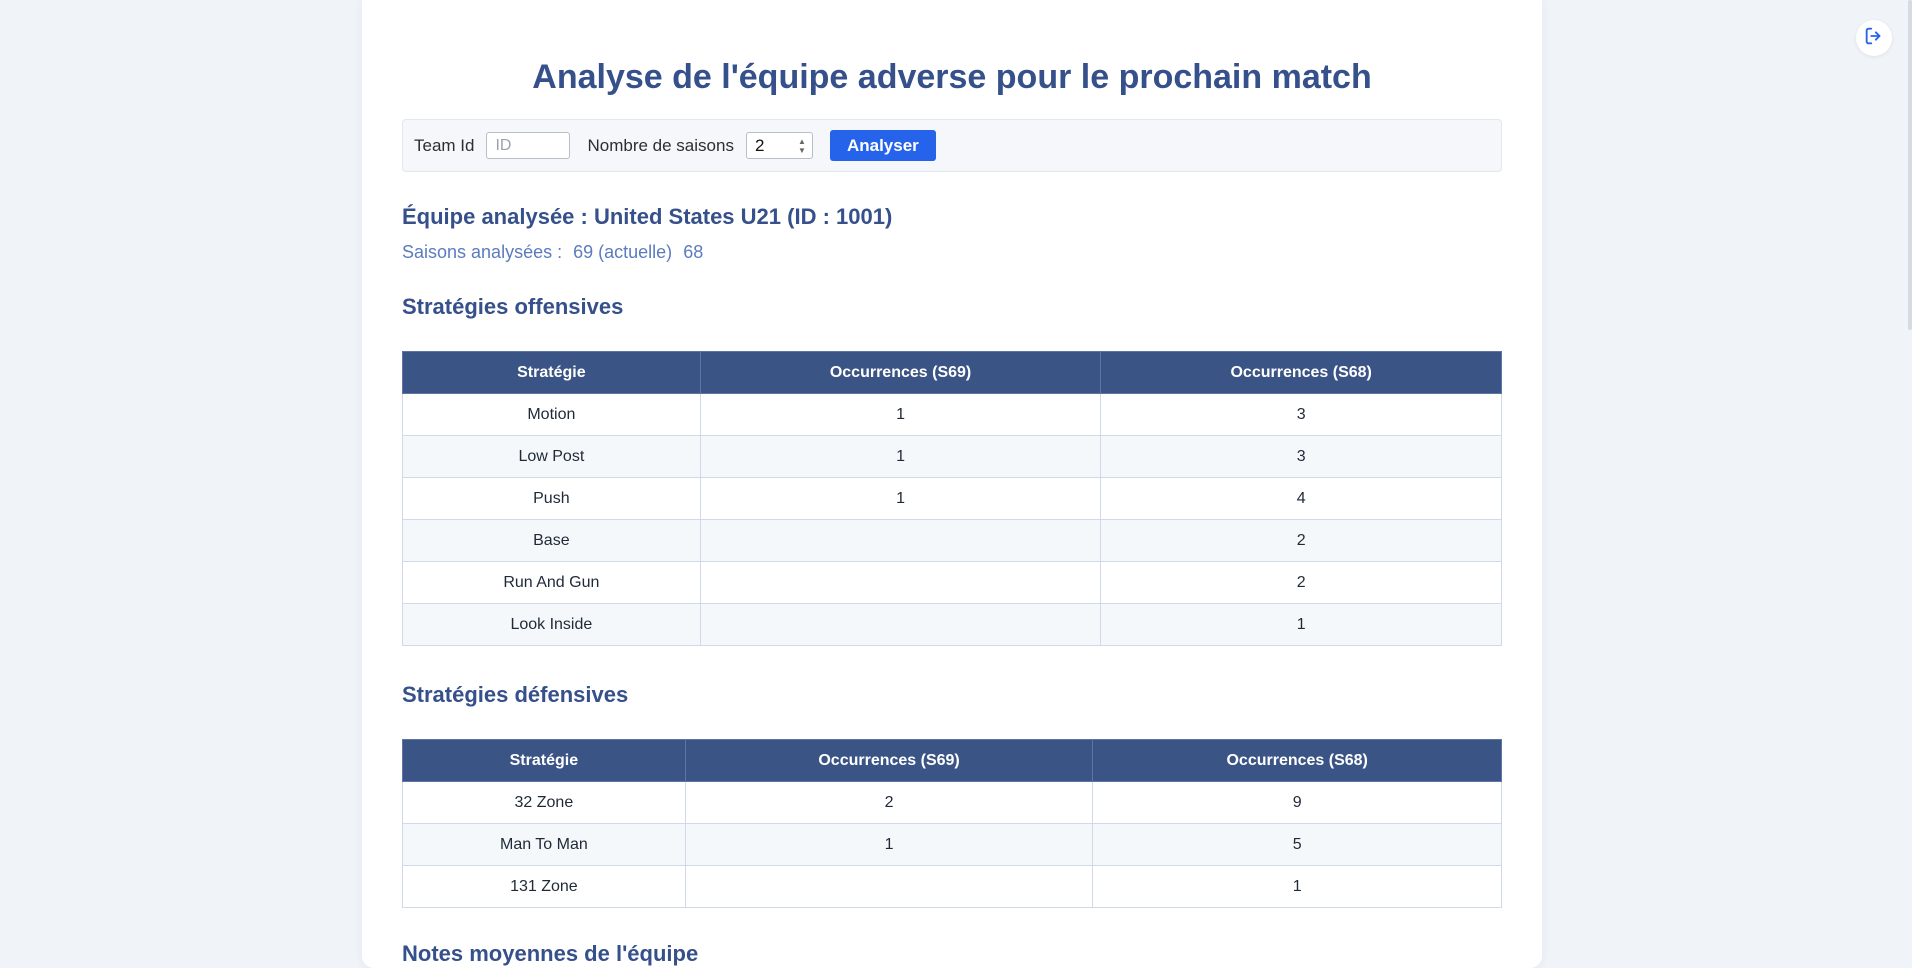 The height and width of the screenshot is (968, 1912). I want to click on defense-section-title: Stratégies défensives, so click(515, 694).